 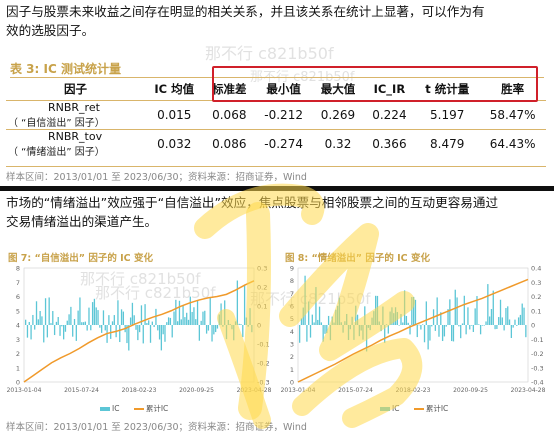 What do you see at coordinates (537, 368) in the screenshot?
I see `y-tick-label-right: -0.3` at bounding box center [537, 368].